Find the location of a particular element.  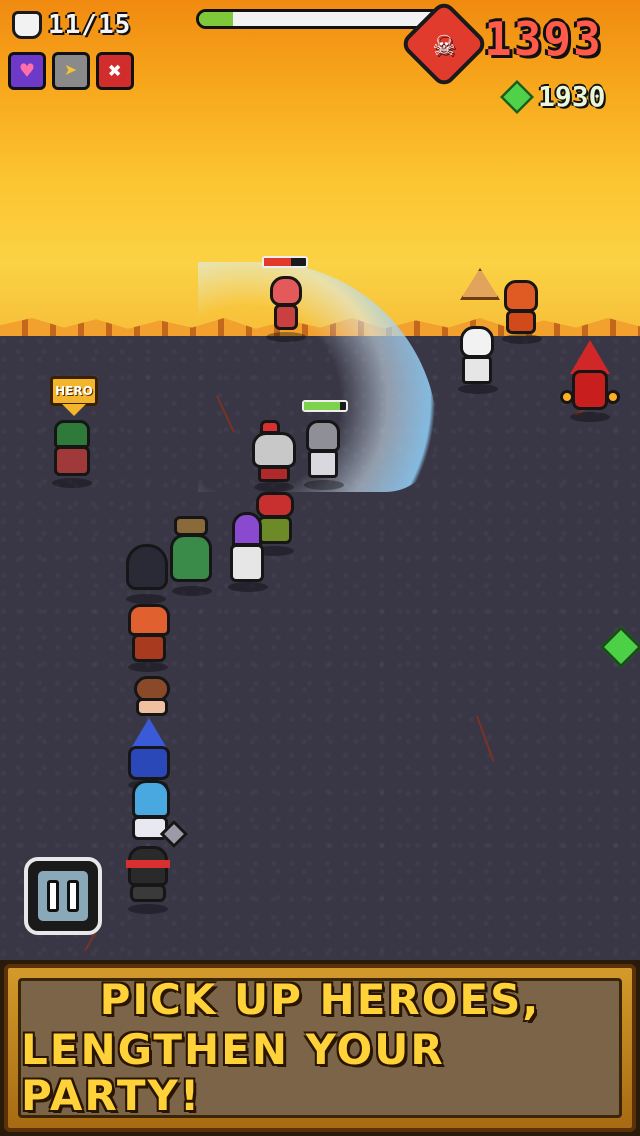

party-member-blue-mage is located at coordinates (149, 754).